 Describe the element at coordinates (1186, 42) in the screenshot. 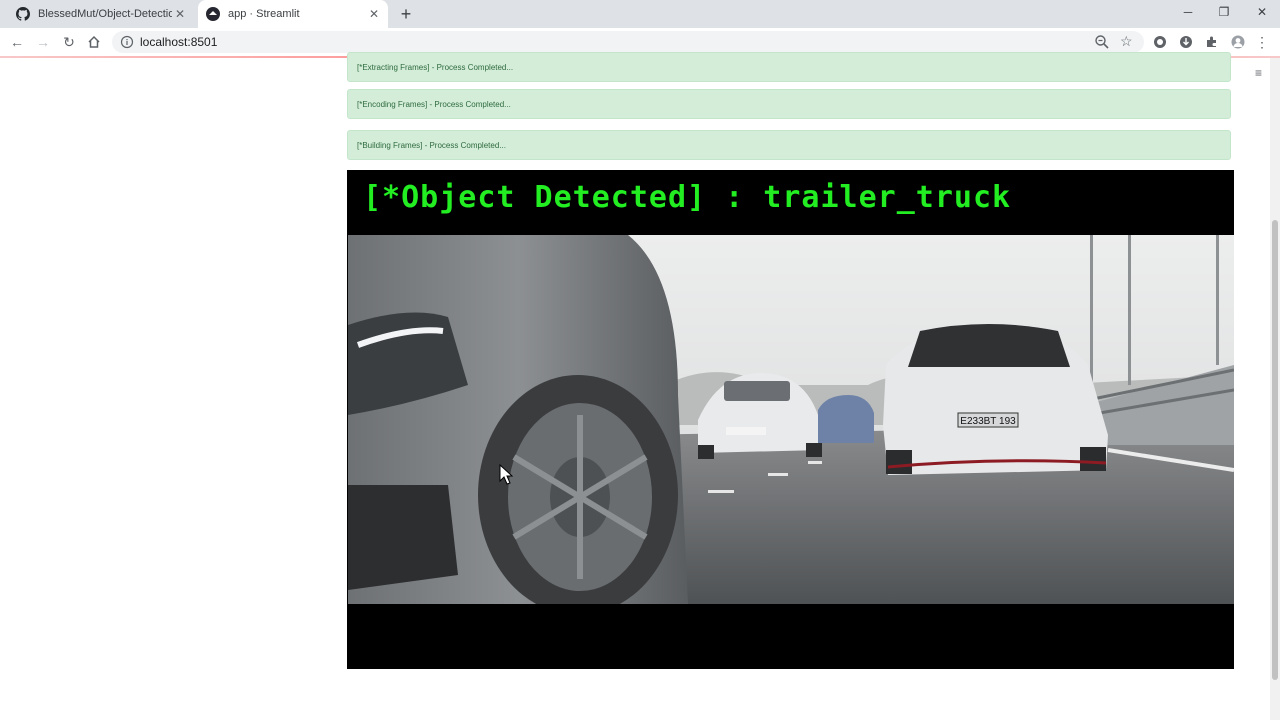

I see `download-icon` at that location.